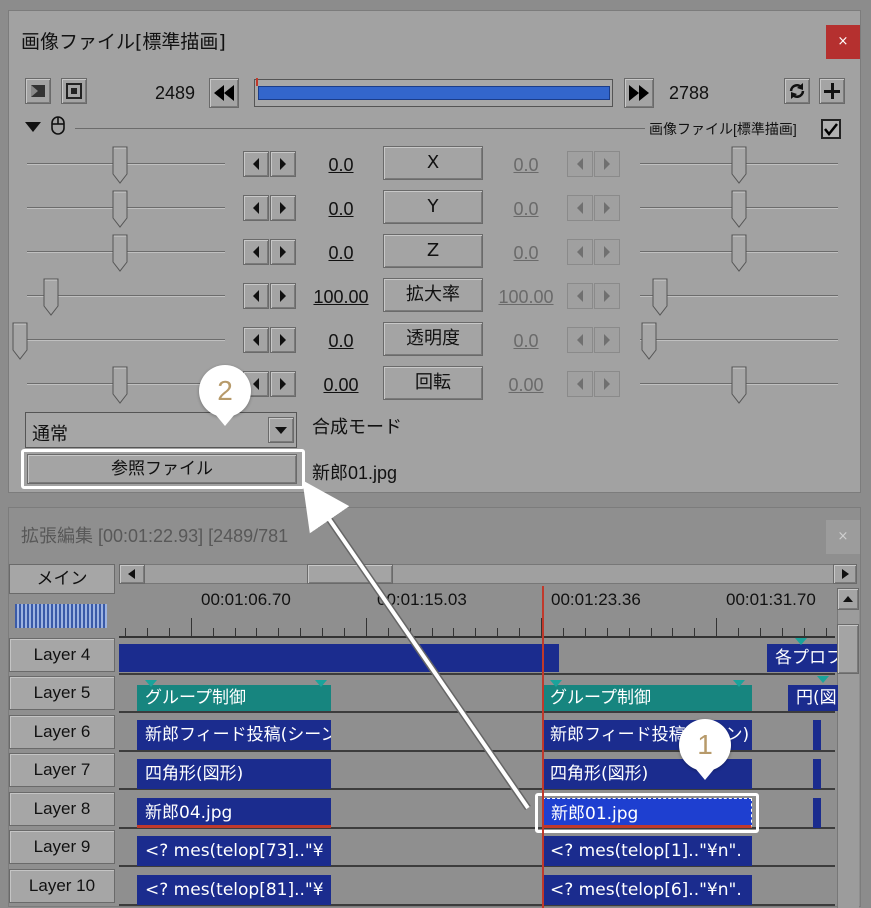 The width and height of the screenshot is (871, 908). What do you see at coordinates (225, 420) in the screenshot?
I see `callout-2-pointer` at bounding box center [225, 420].